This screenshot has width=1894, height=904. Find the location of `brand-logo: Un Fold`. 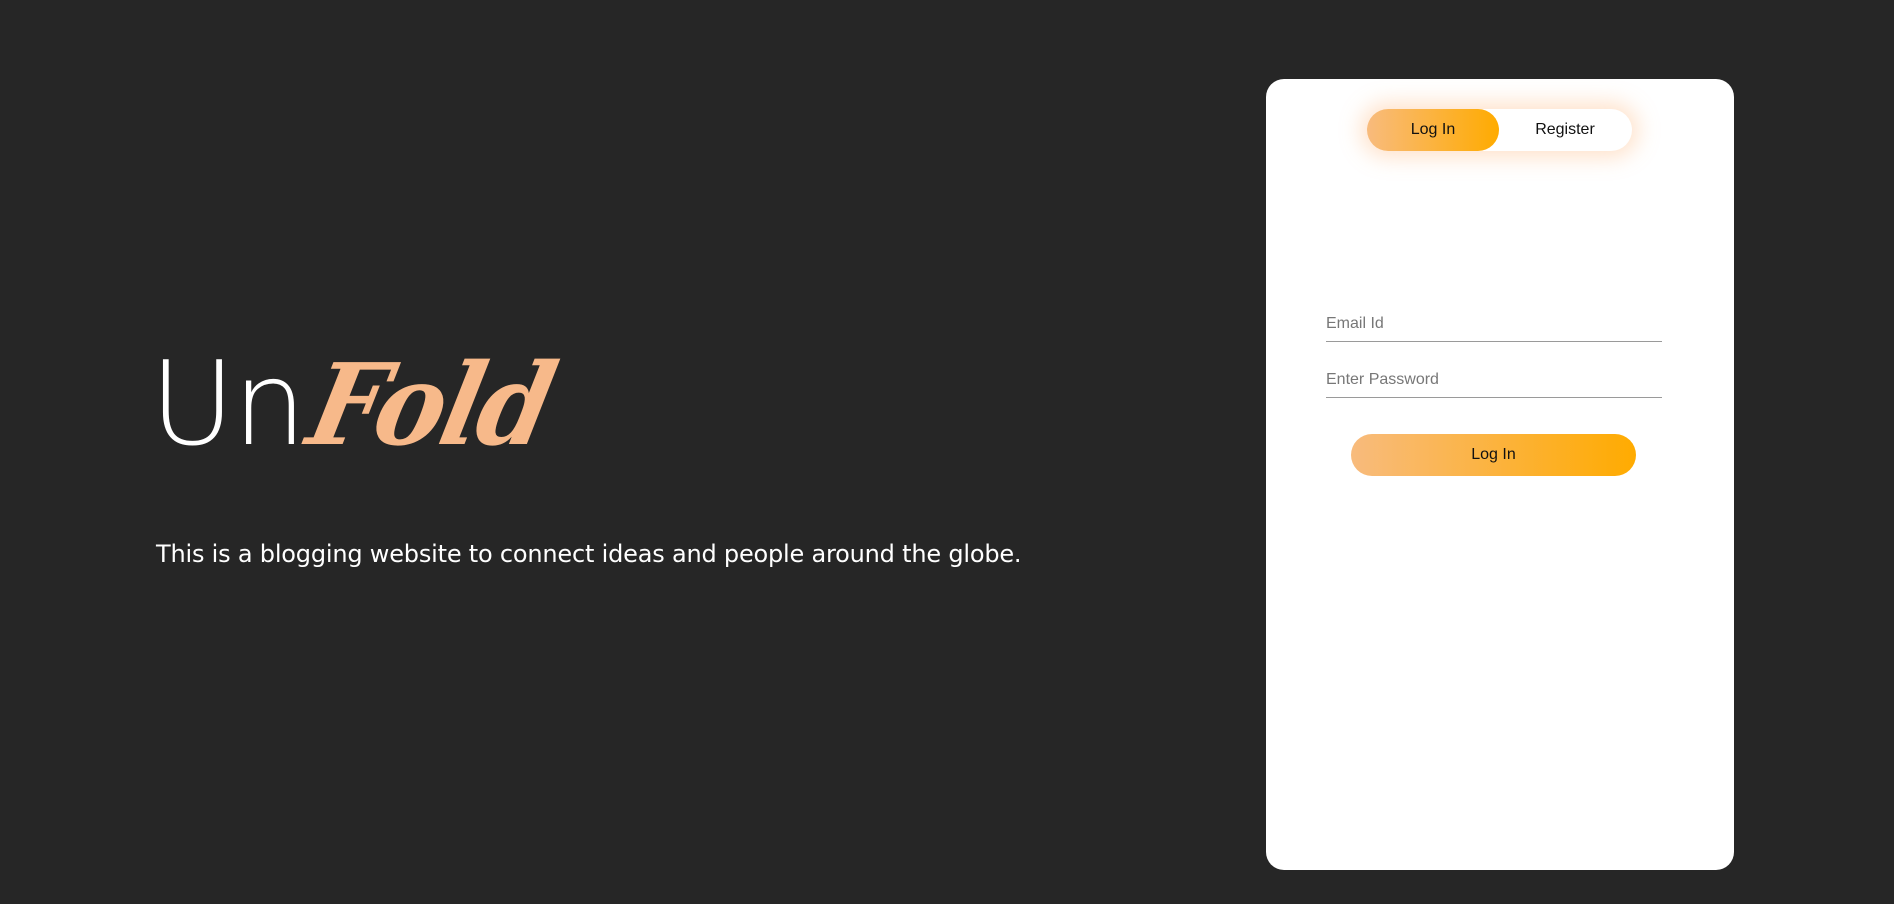

brand-logo: Un Fold is located at coordinates (357, 404).